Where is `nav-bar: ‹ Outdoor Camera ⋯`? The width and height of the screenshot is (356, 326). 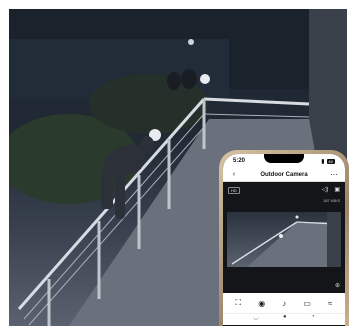
nav-bar: ‹ Outdoor Camera ⋯ is located at coordinates (284, 175).